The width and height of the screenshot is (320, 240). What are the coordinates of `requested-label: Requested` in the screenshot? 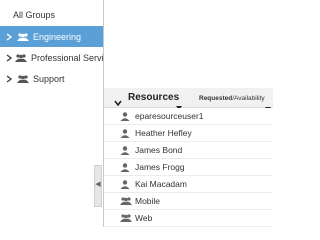 It's located at (216, 98).